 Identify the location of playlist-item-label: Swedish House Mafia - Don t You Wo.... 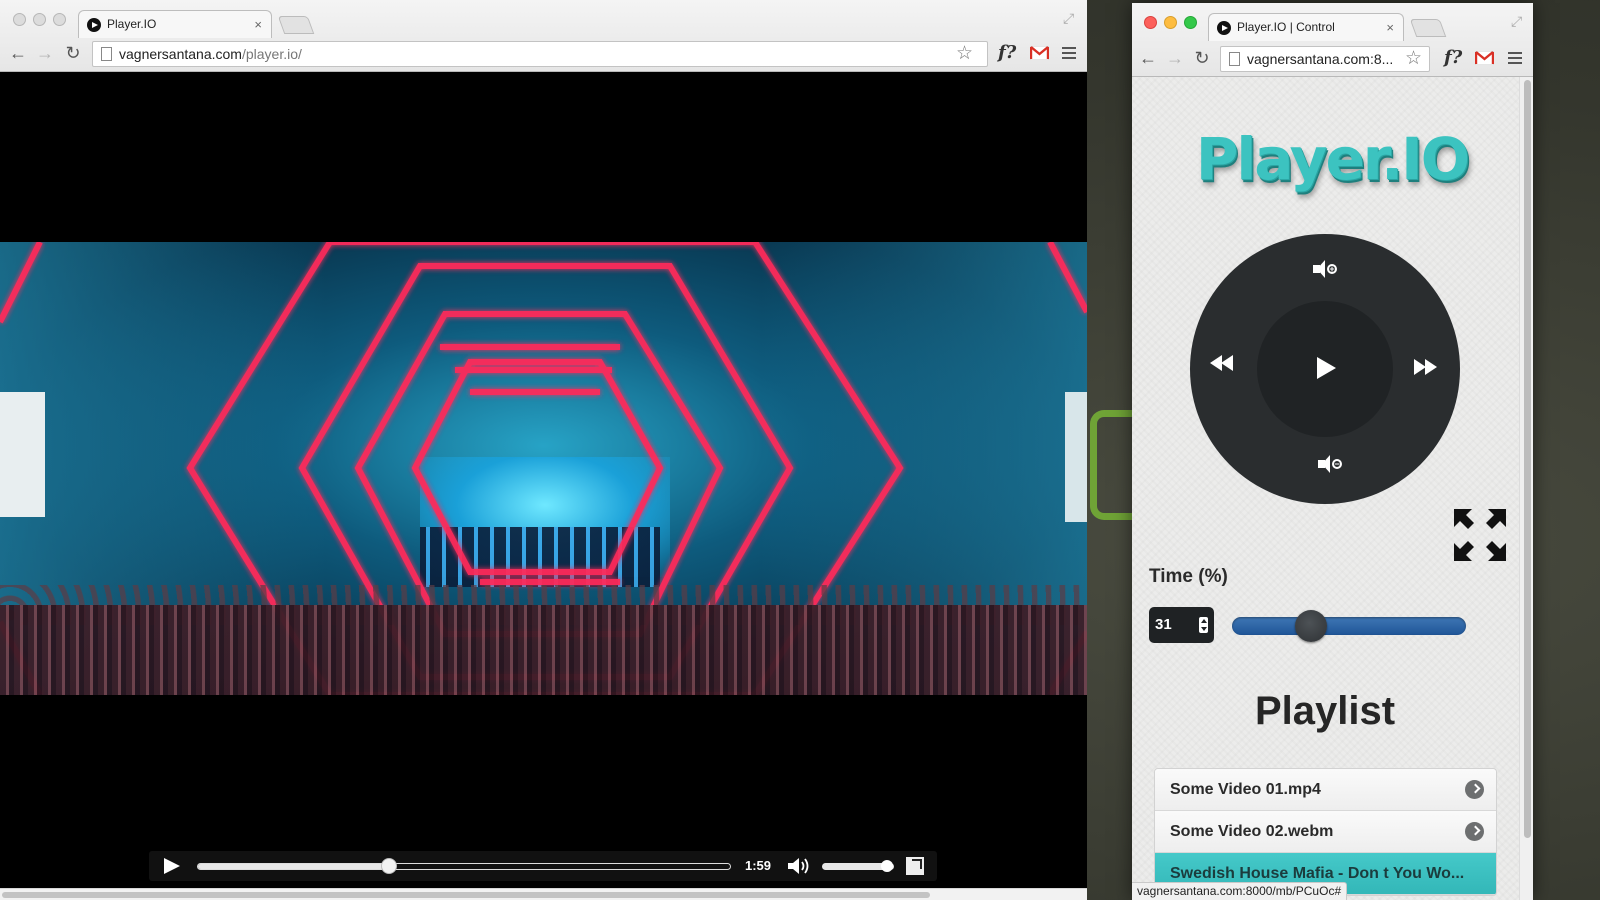
(1317, 873).